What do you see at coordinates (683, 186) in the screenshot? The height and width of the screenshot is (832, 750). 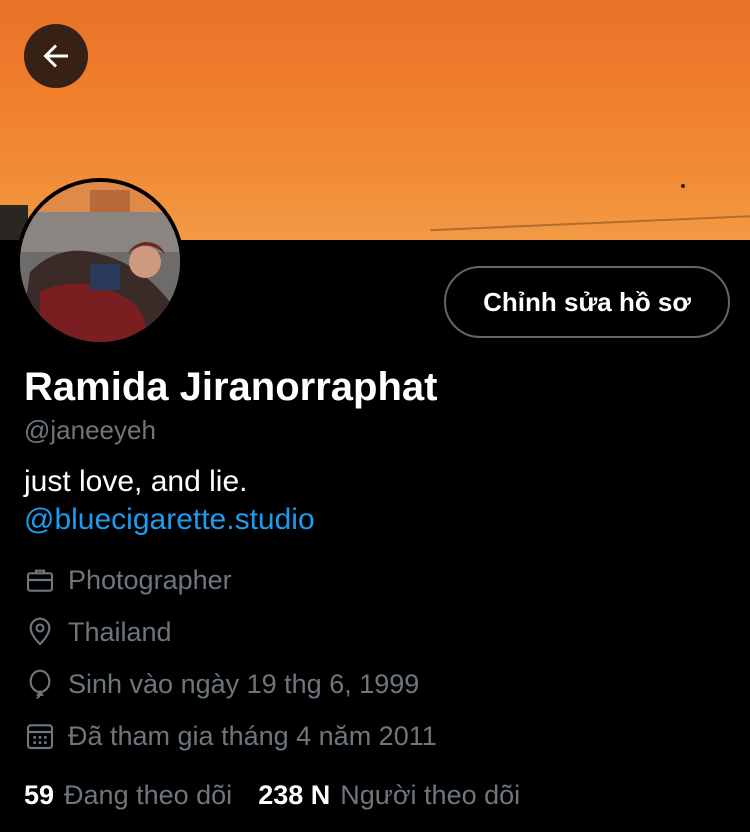 I see `banner-bird` at bounding box center [683, 186].